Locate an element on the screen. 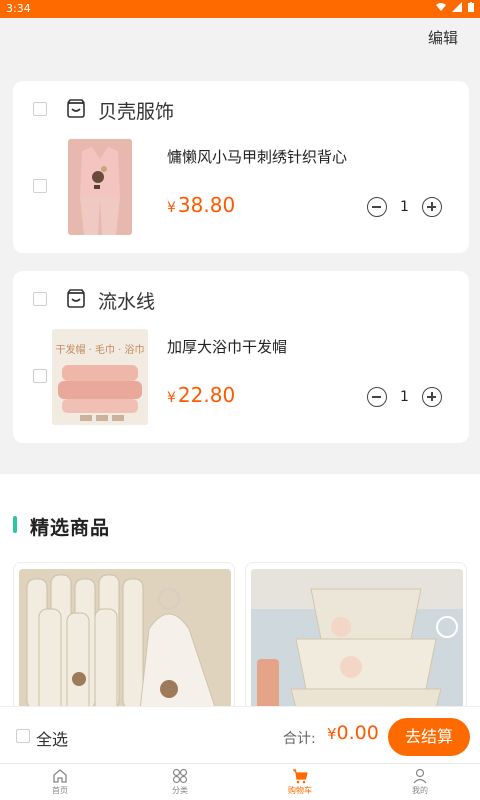 This screenshot has height=800, width=480. shop-name: 贝壳服饰 is located at coordinates (136, 112).